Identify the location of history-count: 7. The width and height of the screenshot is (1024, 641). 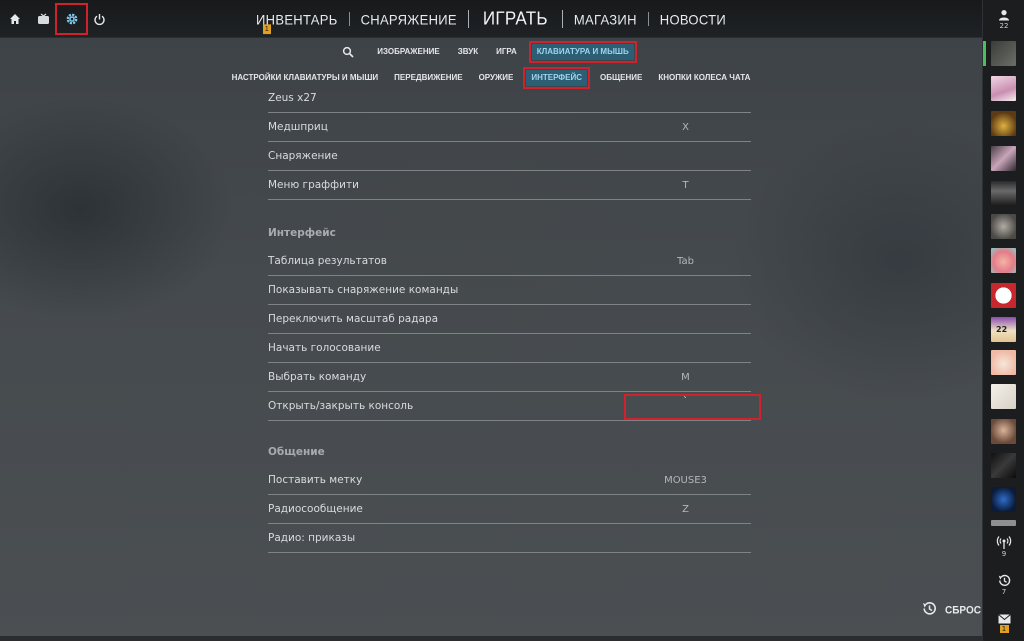
(1004, 592).